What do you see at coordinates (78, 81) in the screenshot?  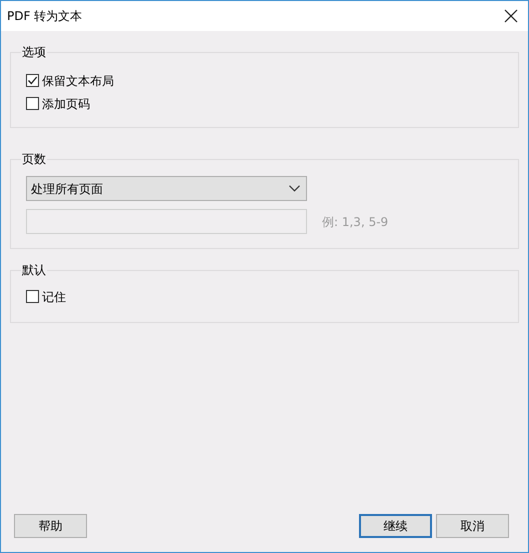 I see `checkbox-label: 保留文本布局` at bounding box center [78, 81].